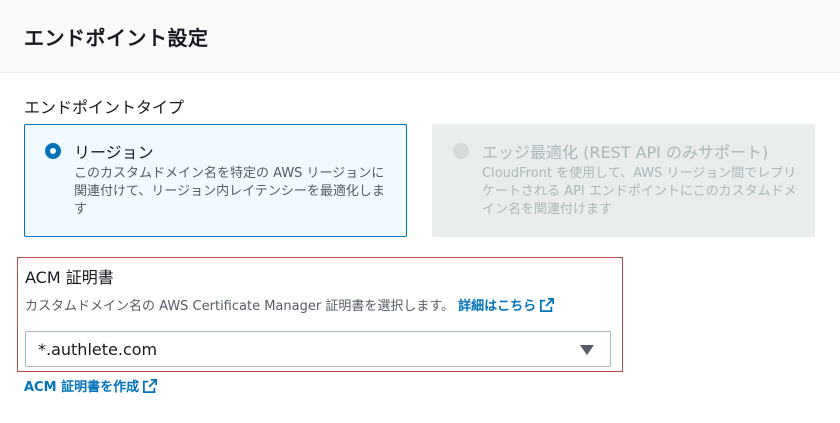 This screenshot has height=423, width=840. Describe the element at coordinates (497, 306) in the screenshot. I see `learn-more-label: 詳細はこちら` at that location.